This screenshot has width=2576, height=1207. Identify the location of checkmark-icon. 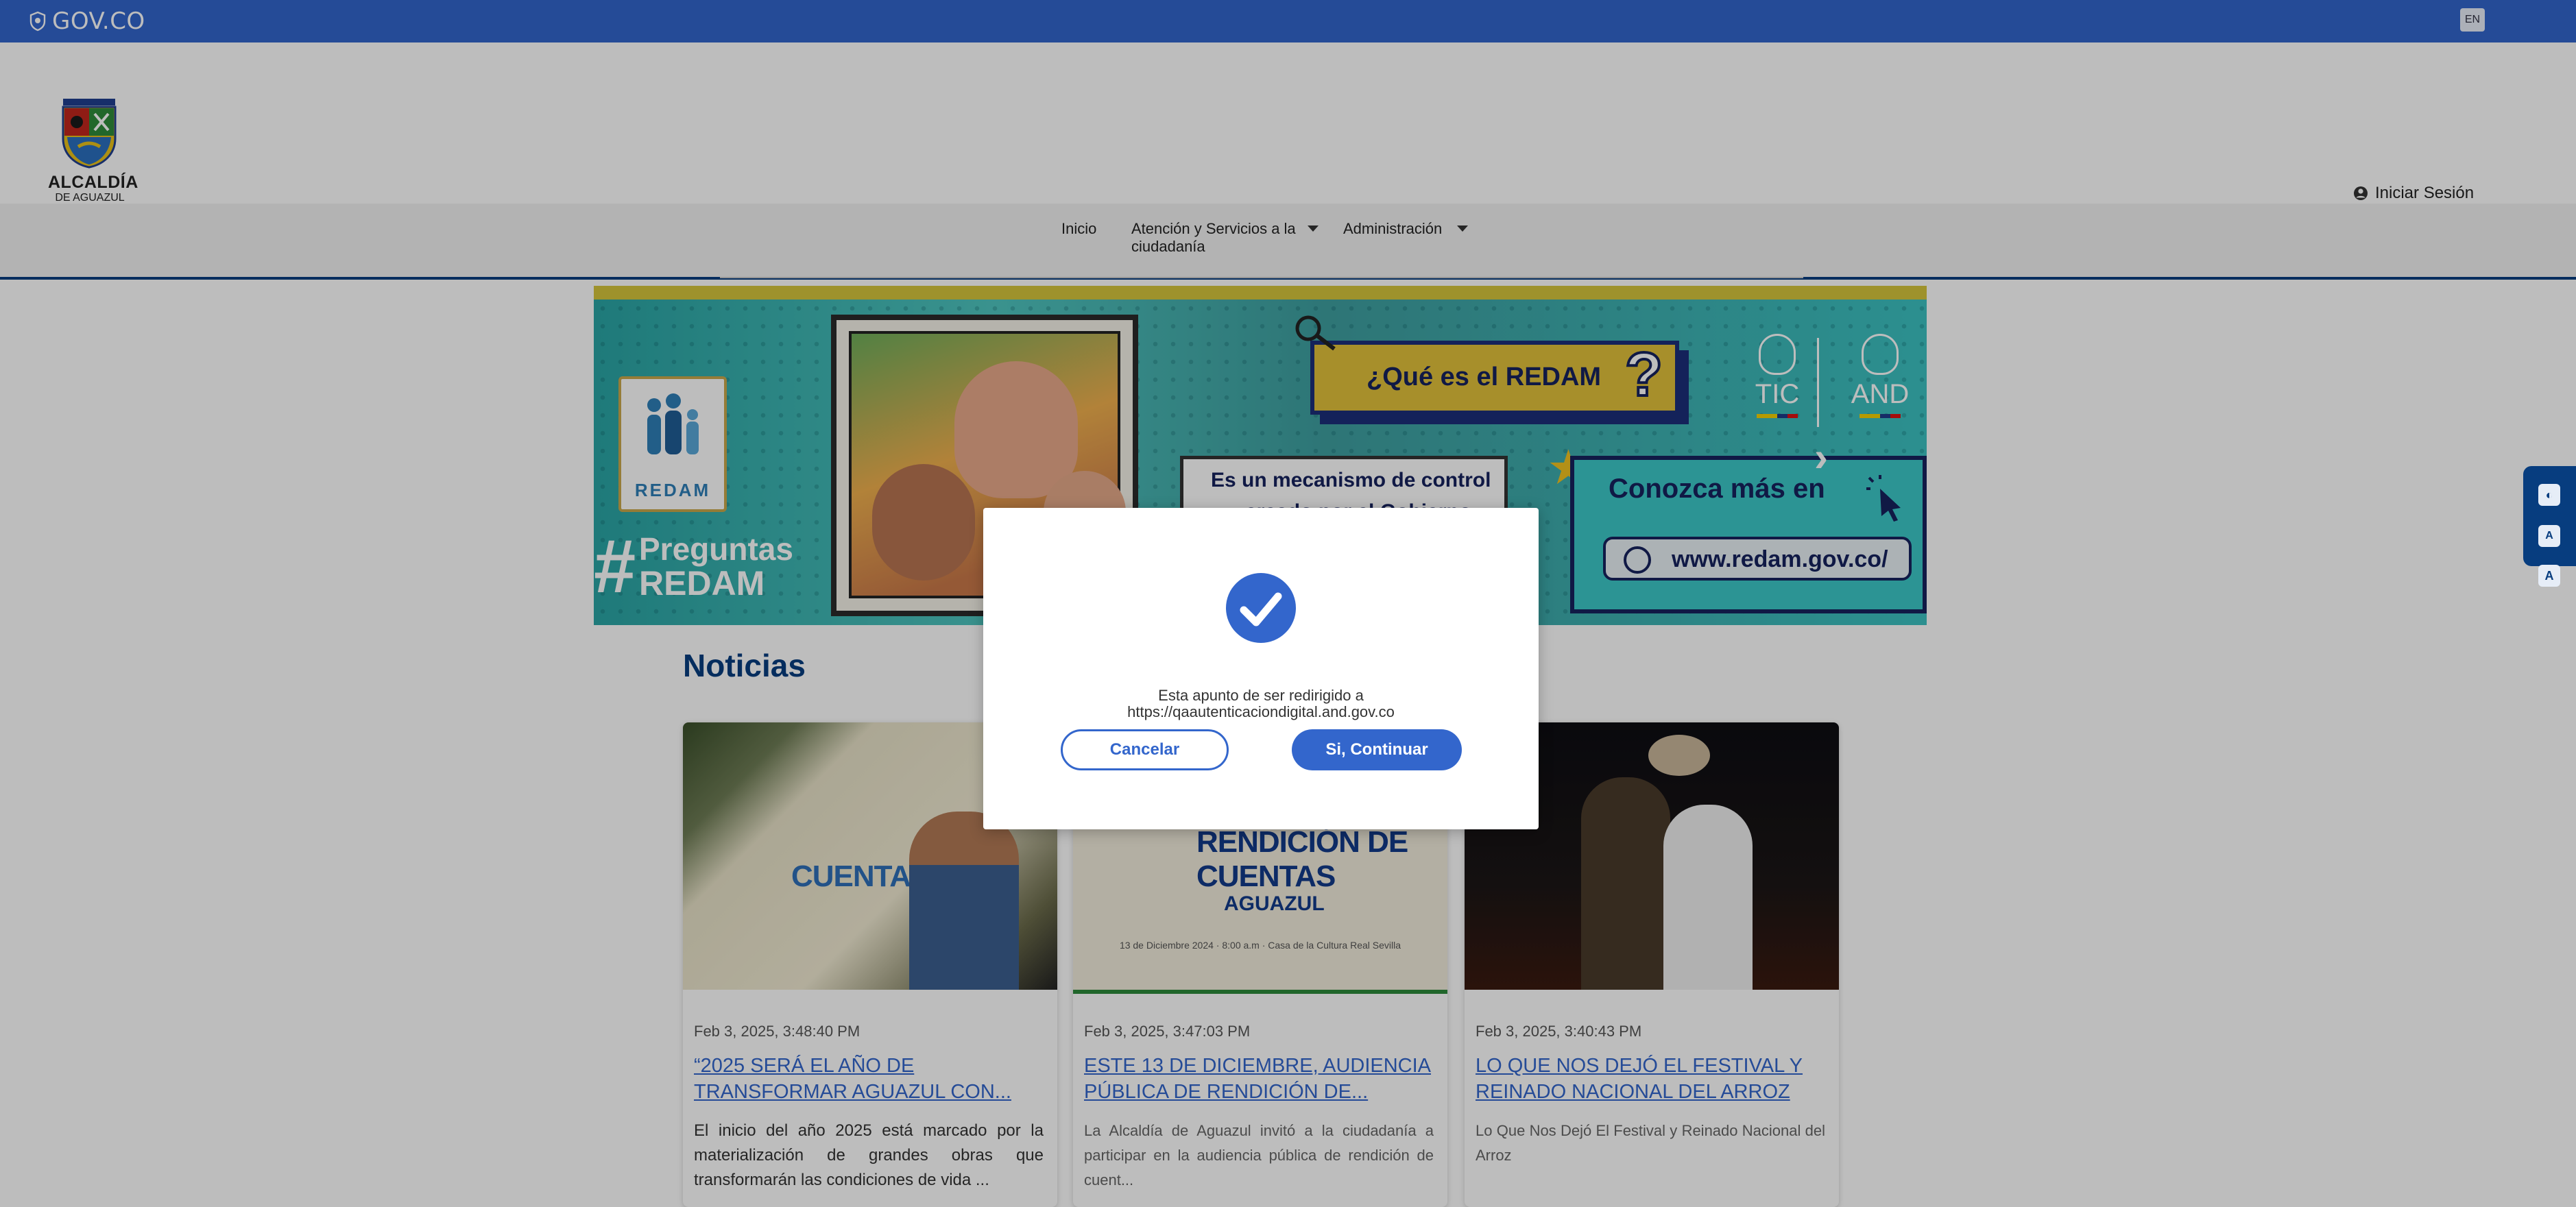
(1261, 609).